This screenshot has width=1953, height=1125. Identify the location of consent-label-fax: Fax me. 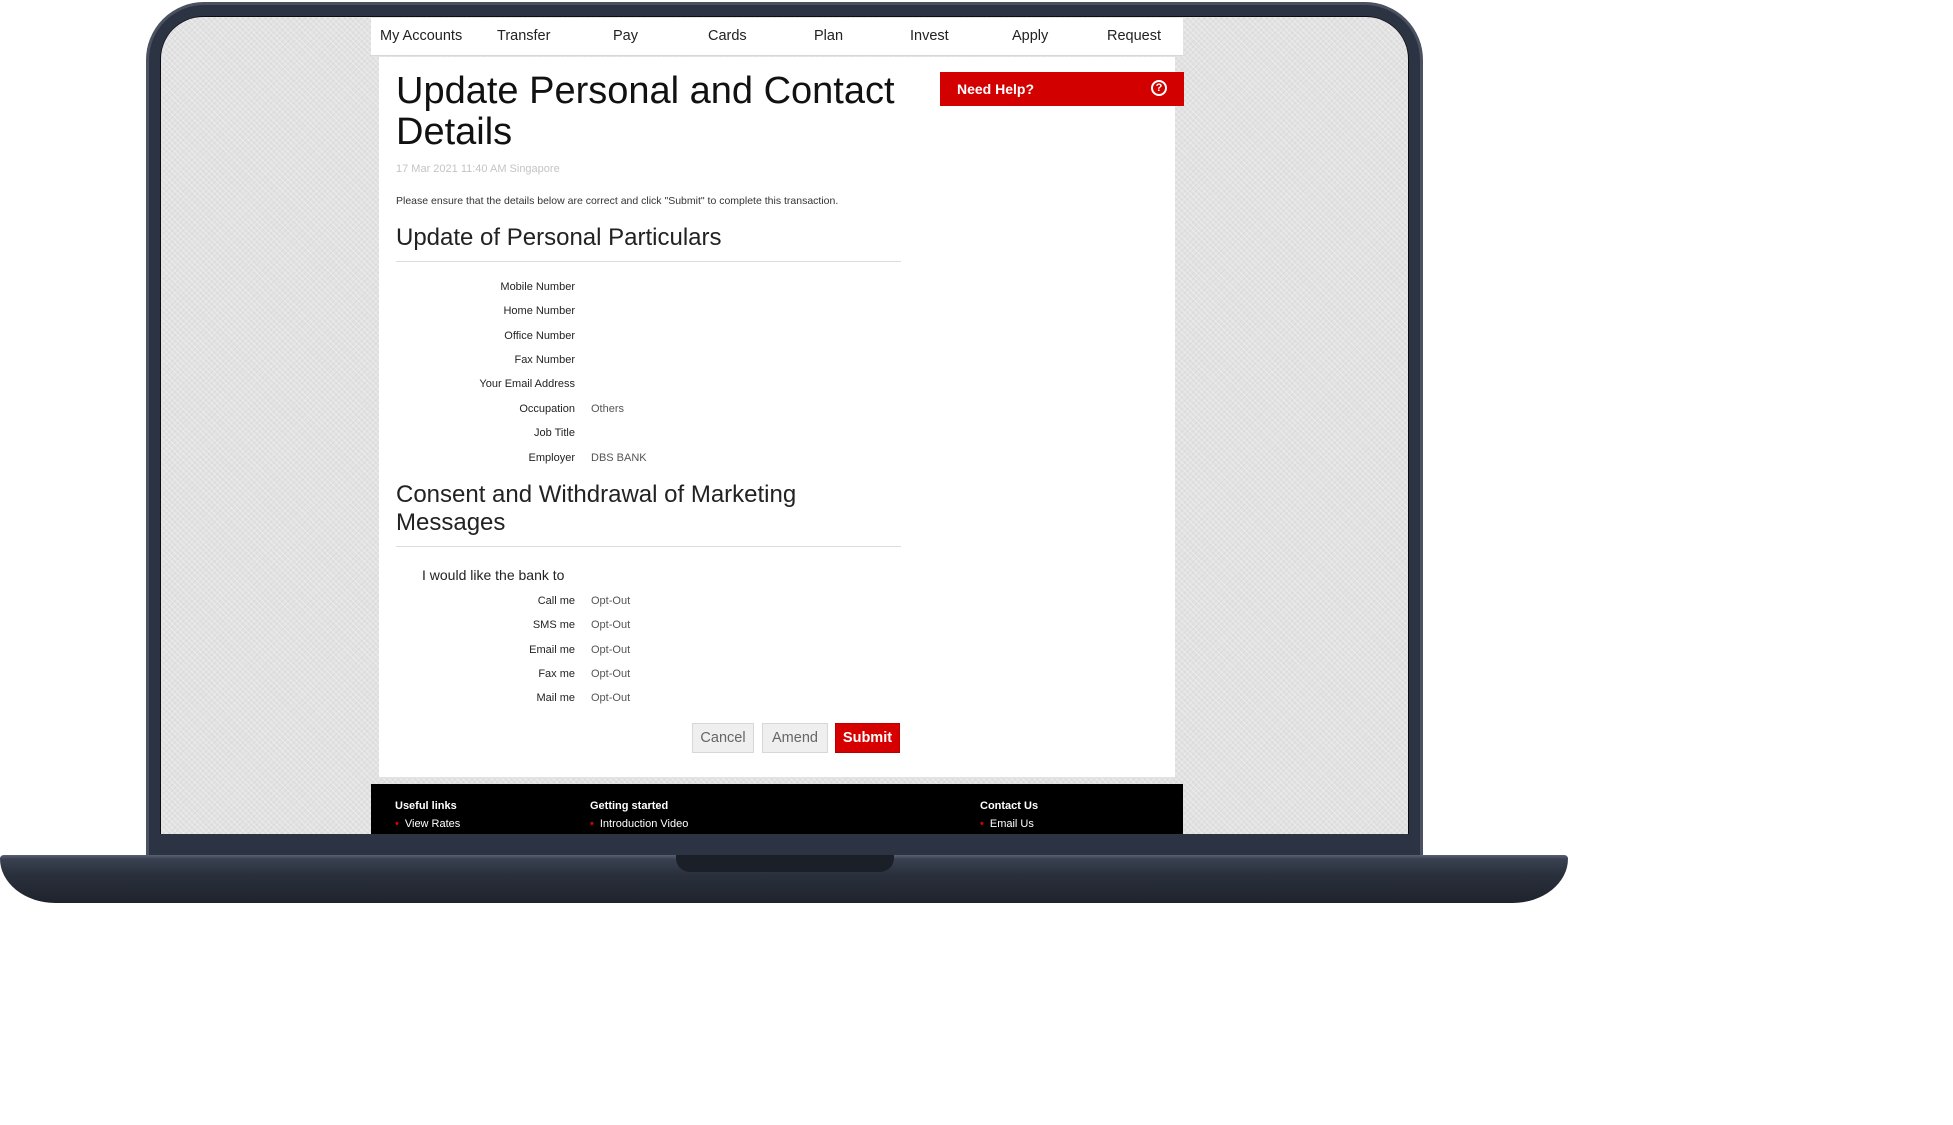
(556, 674).